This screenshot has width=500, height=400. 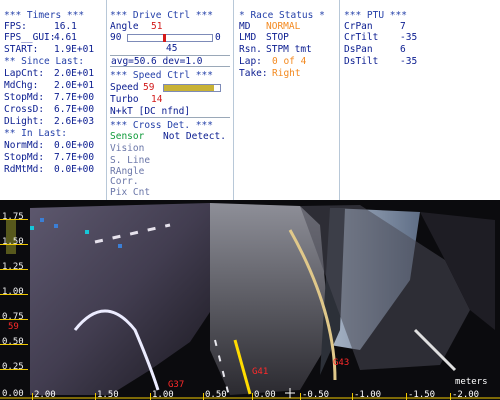 What do you see at coordinates (13, 342) in the screenshot?
I see `y-axis-label: 0.50` at bounding box center [13, 342].